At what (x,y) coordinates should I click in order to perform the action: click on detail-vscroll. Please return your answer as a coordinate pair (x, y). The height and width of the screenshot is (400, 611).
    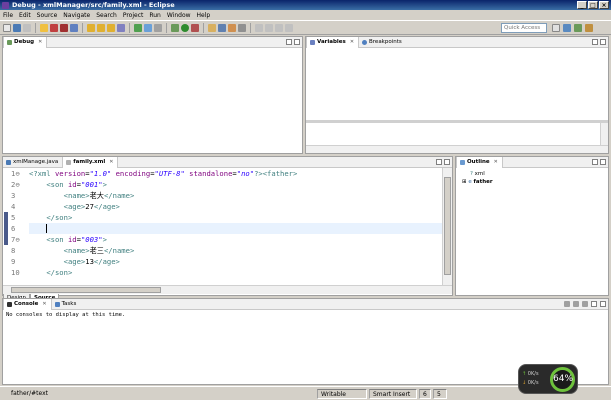
    Looking at the image, I should click on (604, 134).